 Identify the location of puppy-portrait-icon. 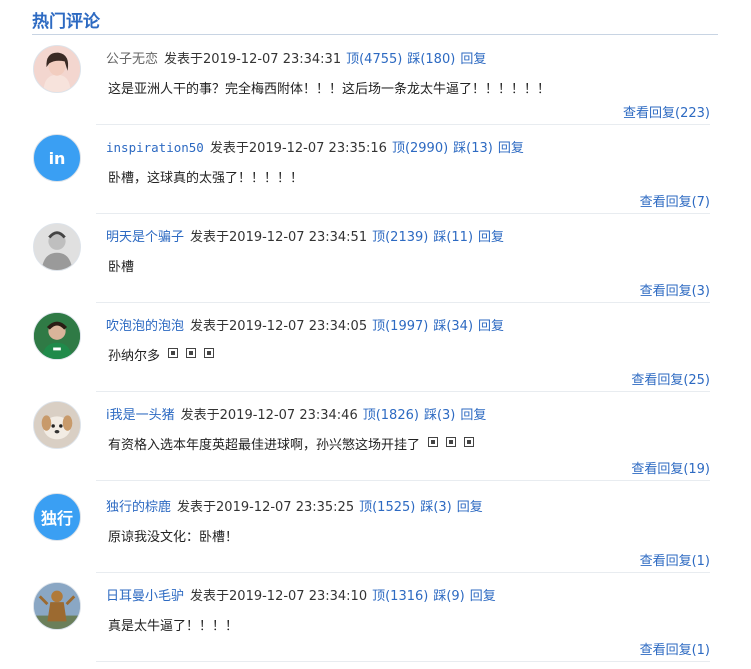
(57, 425).